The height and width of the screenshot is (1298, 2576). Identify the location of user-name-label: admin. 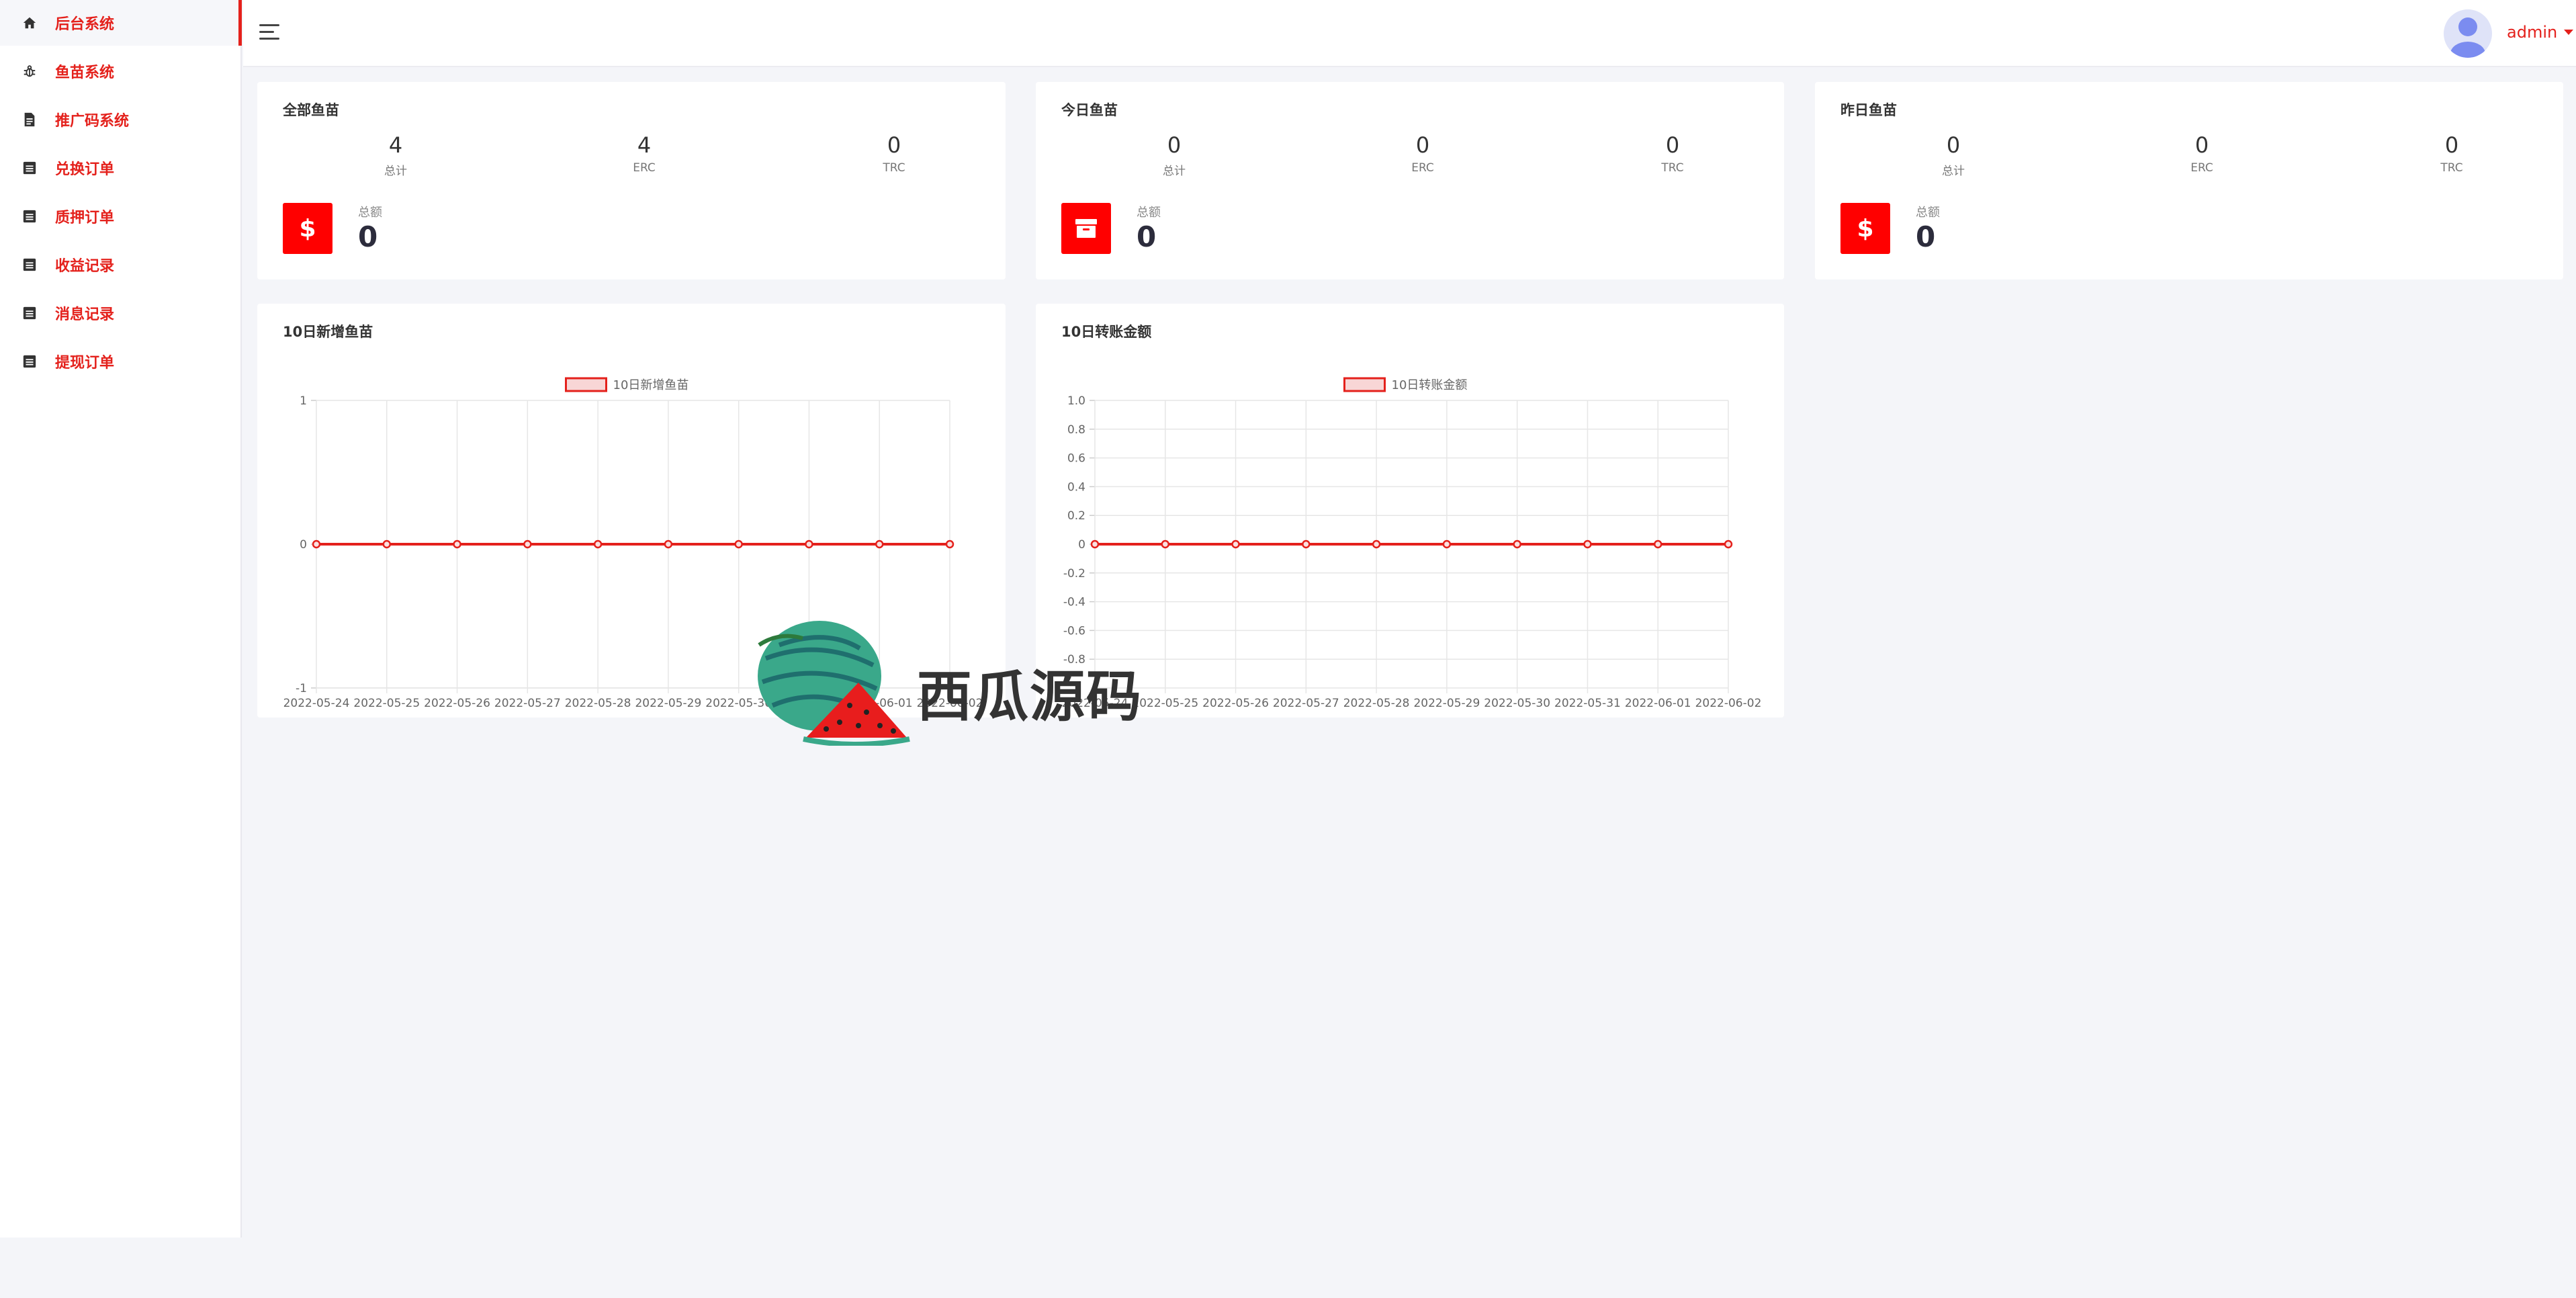
(2533, 32).